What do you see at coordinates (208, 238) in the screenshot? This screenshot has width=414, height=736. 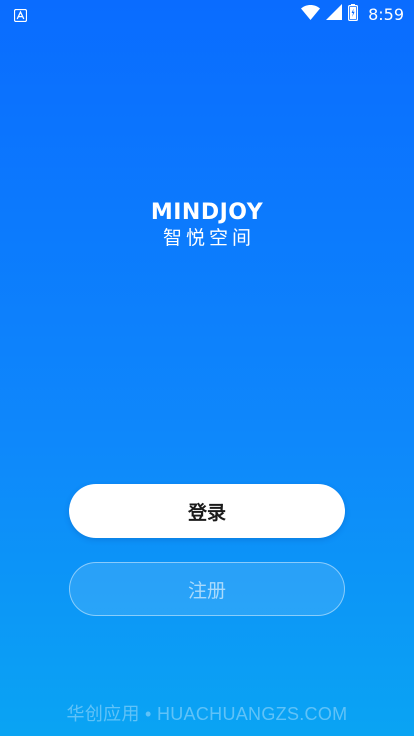 I see `brand-name-cn: 智悦空间` at bounding box center [208, 238].